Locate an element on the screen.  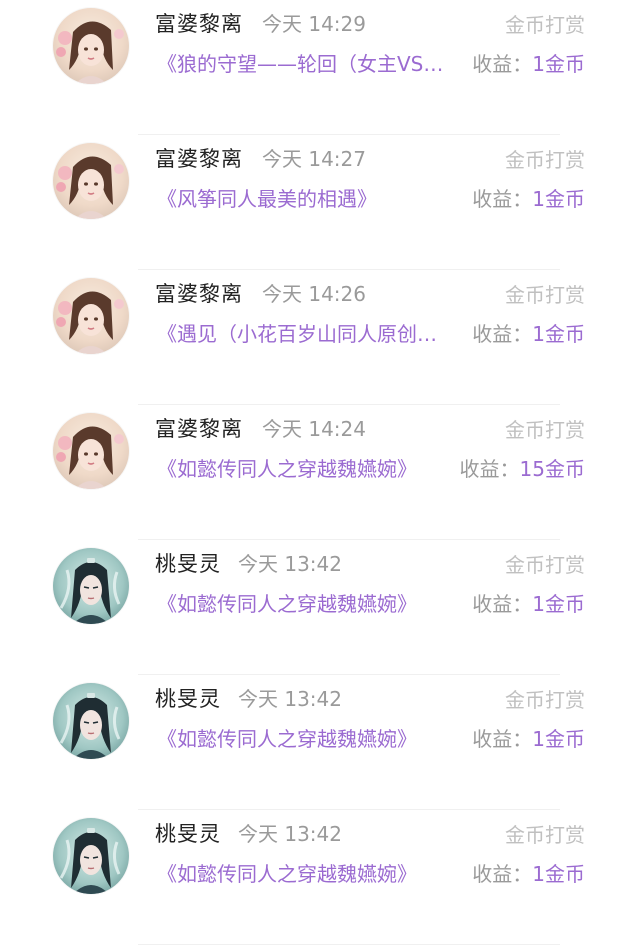
timestamp: 今天 14:27 is located at coordinates (314, 159).